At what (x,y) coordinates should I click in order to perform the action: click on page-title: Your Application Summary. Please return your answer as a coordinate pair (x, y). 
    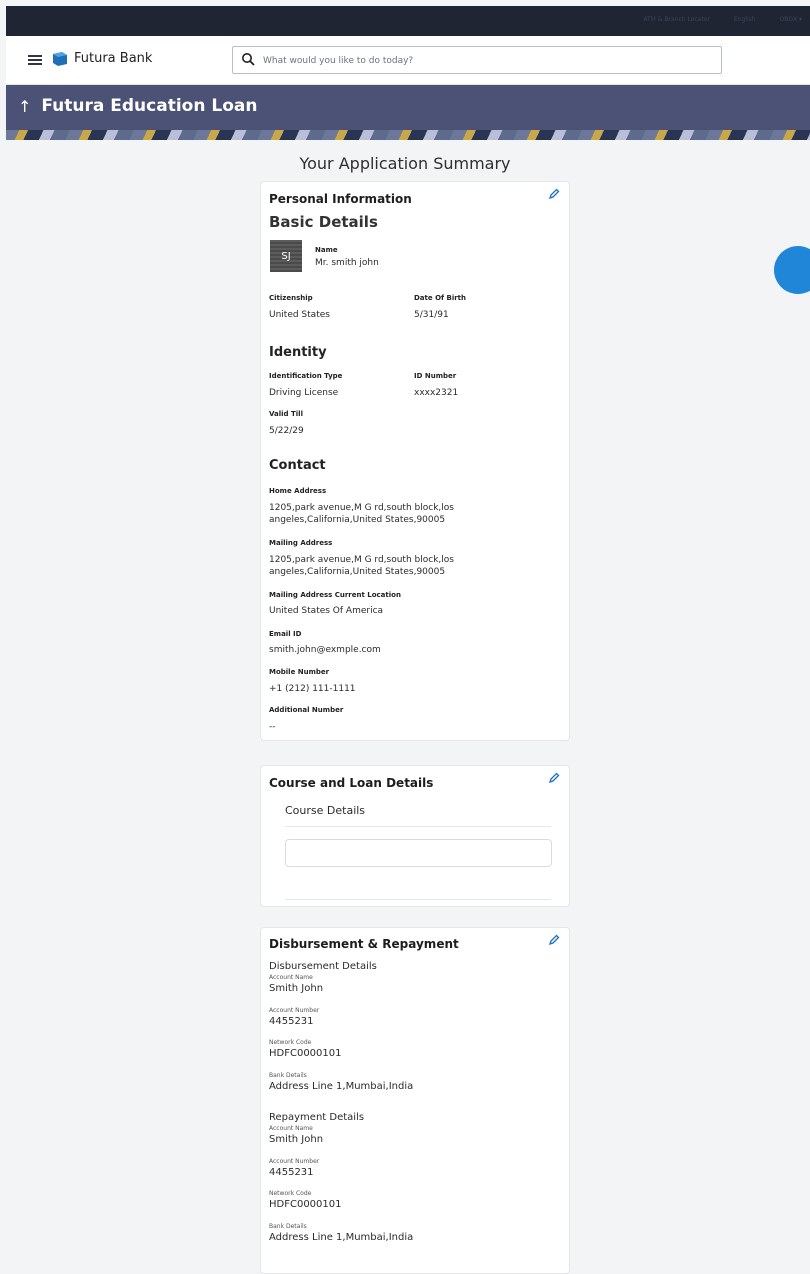
    Looking at the image, I should click on (405, 163).